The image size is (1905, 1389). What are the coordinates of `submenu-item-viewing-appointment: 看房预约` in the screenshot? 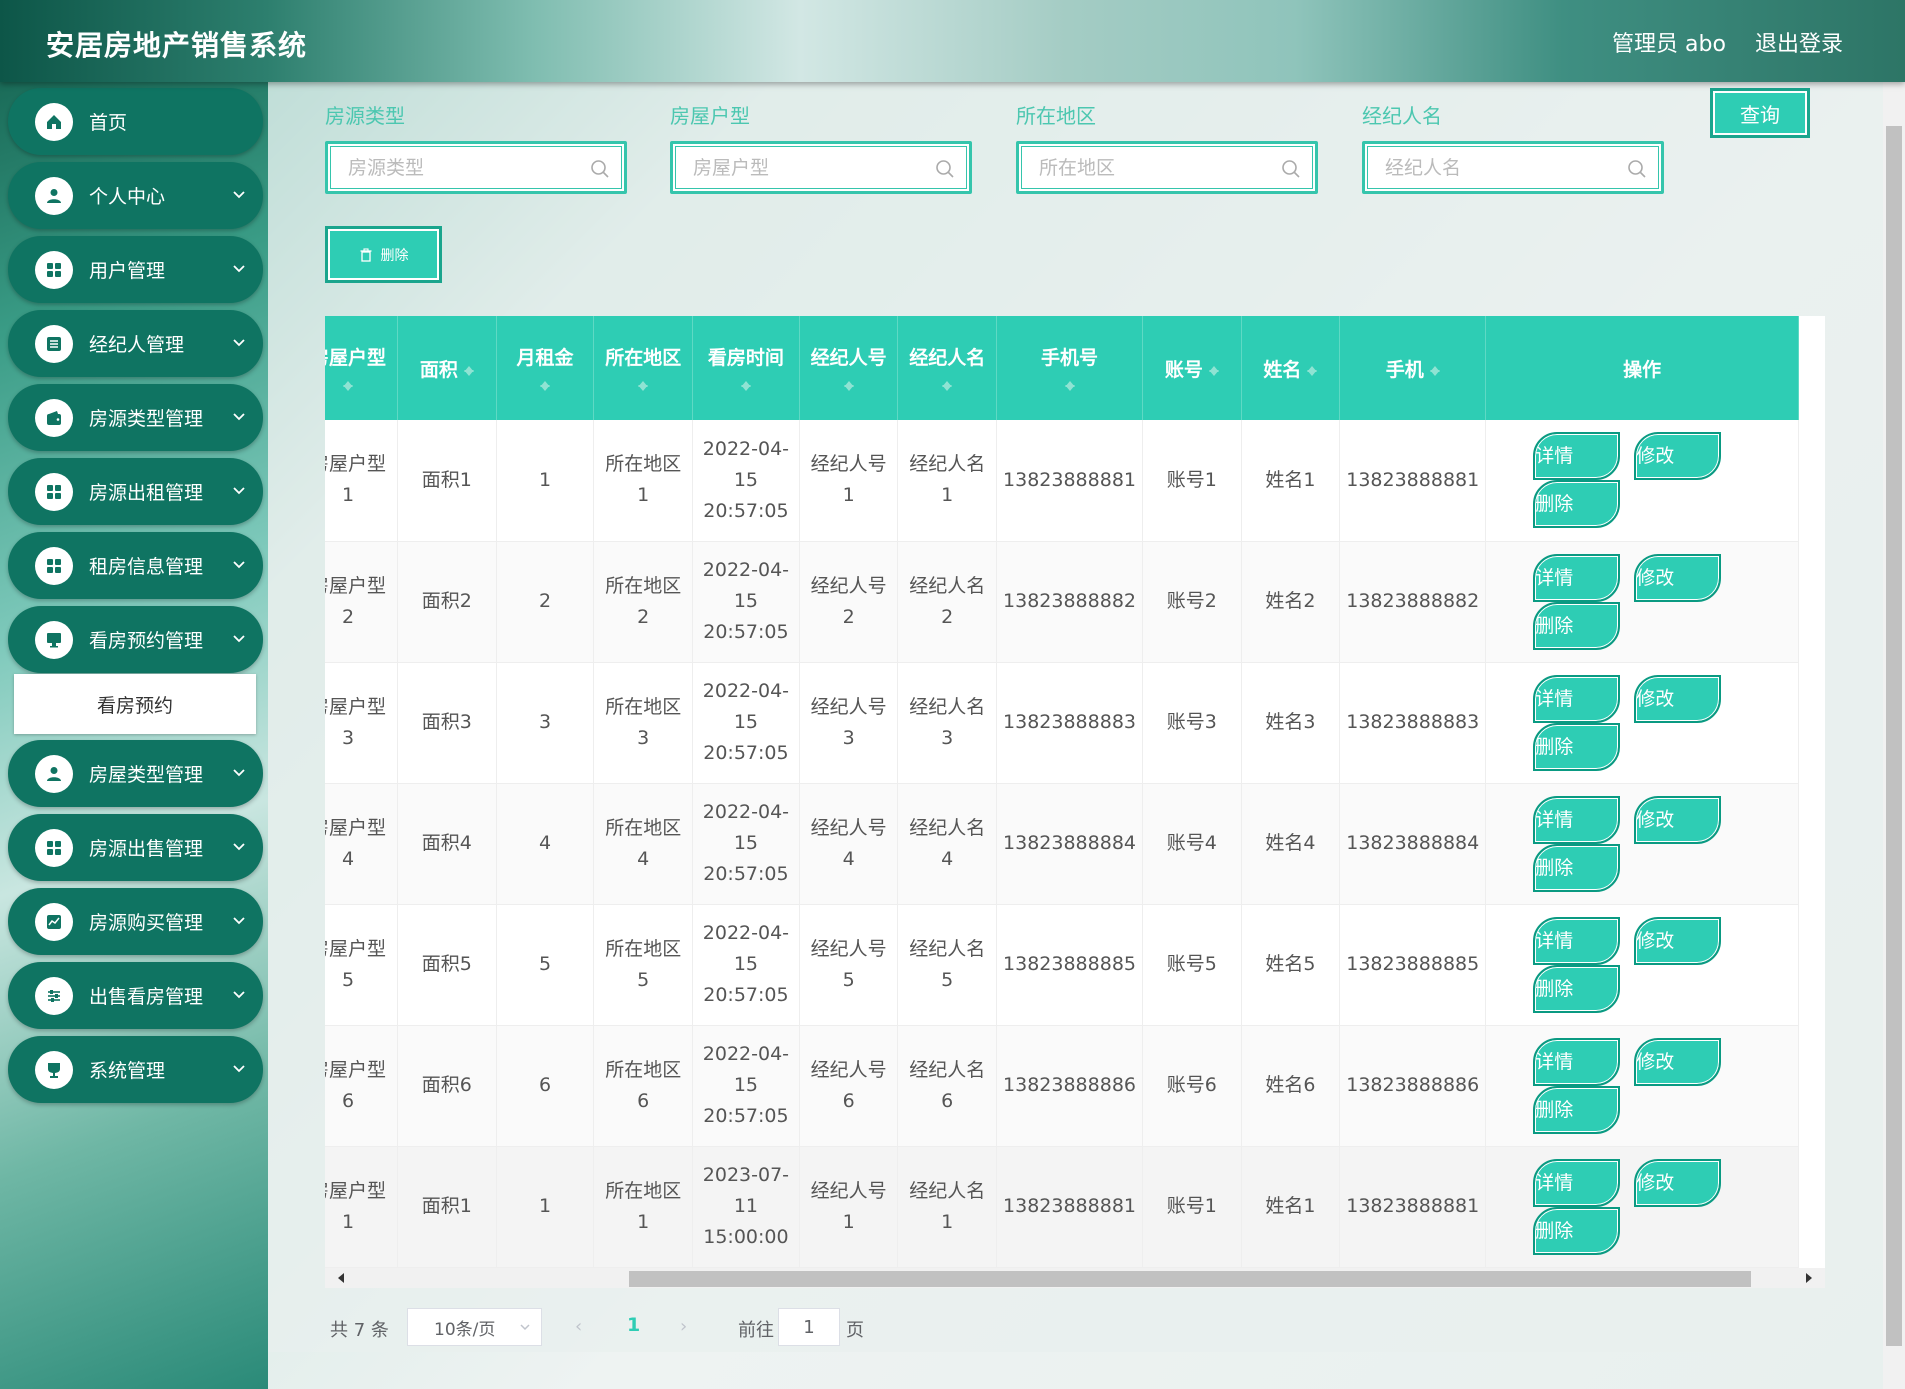 It's located at (135, 704).